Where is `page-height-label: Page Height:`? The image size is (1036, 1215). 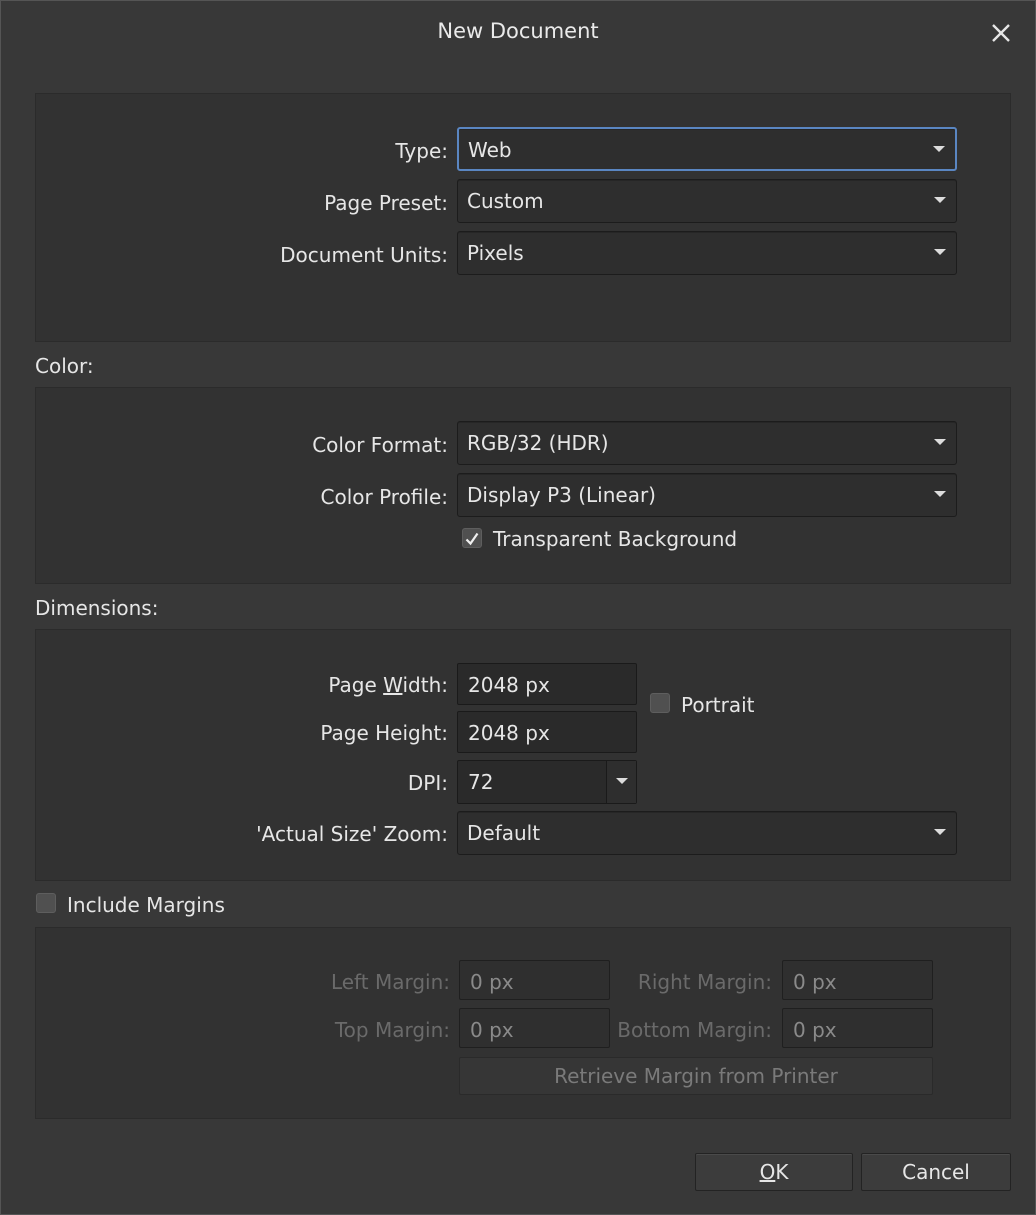 page-height-label: Page Height: is located at coordinates (384, 733).